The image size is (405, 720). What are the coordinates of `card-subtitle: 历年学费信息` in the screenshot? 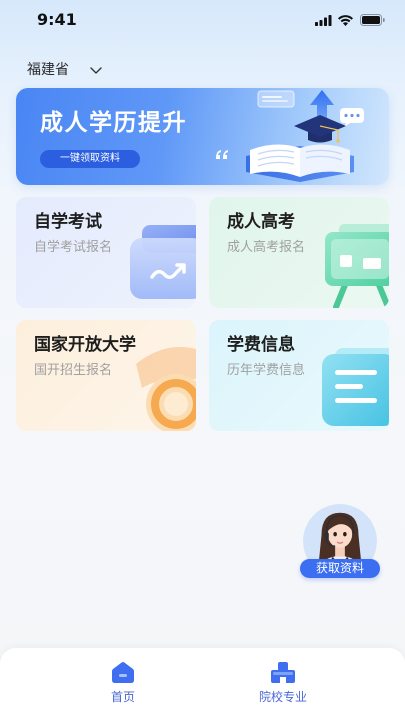 It's located at (266, 370).